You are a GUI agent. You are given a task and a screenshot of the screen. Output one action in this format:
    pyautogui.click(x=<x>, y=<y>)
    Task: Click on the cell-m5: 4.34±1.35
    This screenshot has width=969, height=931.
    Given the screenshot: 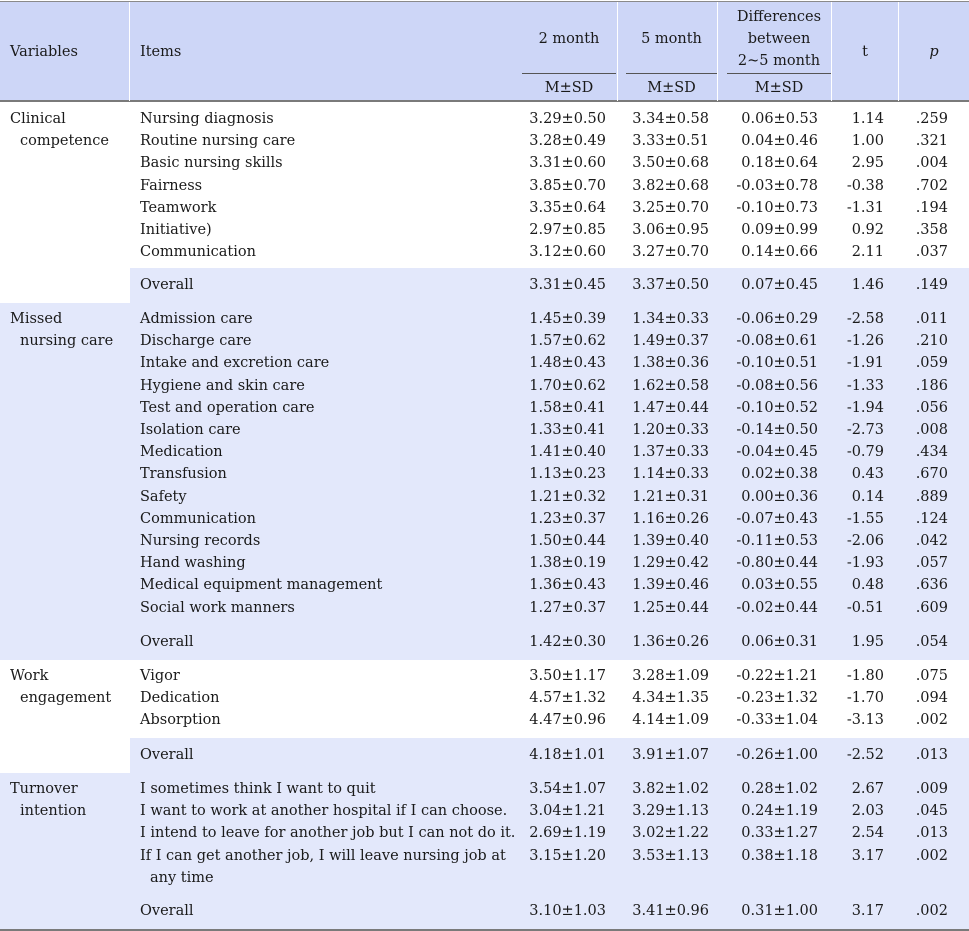 What is the action you would take?
    pyautogui.click(x=670, y=698)
    